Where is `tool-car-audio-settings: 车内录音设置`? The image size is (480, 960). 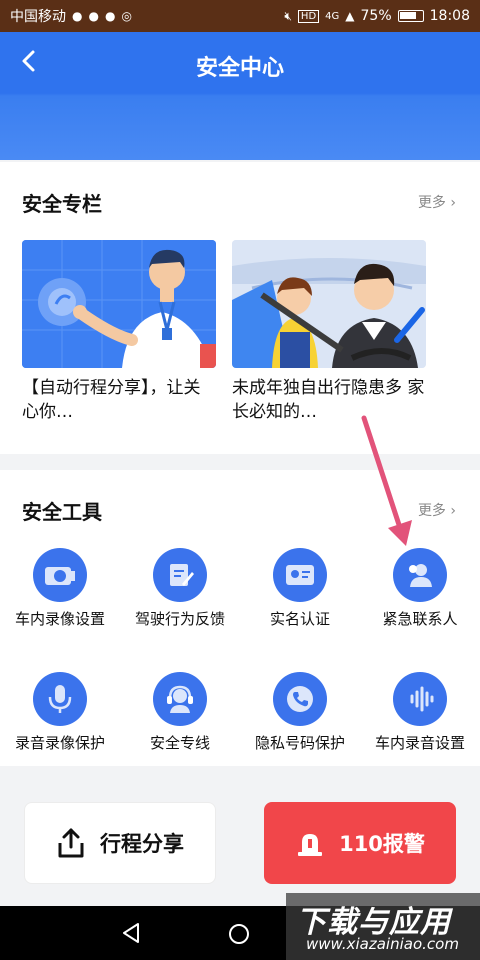
tool-car-audio-settings: 车内录音设置 is located at coordinates (420, 712).